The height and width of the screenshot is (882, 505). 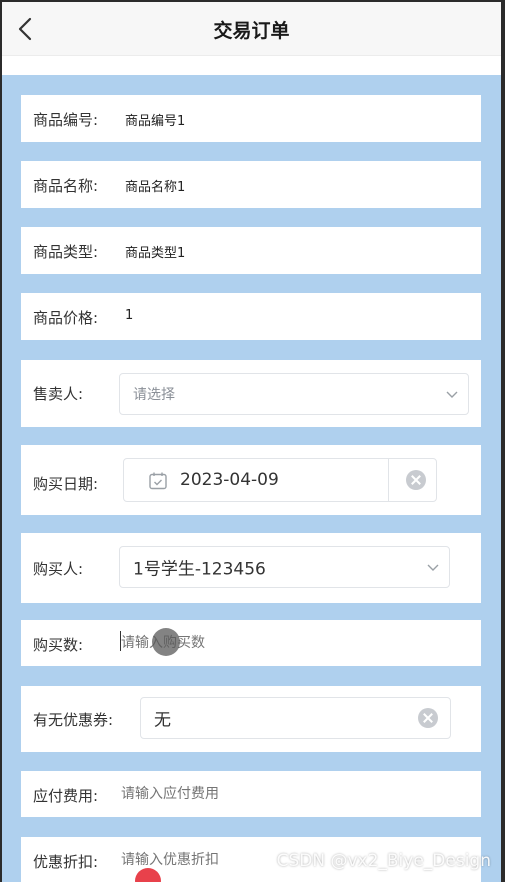 What do you see at coordinates (251, 643) in the screenshot?
I see `quantity-row: 购买数:` at bounding box center [251, 643].